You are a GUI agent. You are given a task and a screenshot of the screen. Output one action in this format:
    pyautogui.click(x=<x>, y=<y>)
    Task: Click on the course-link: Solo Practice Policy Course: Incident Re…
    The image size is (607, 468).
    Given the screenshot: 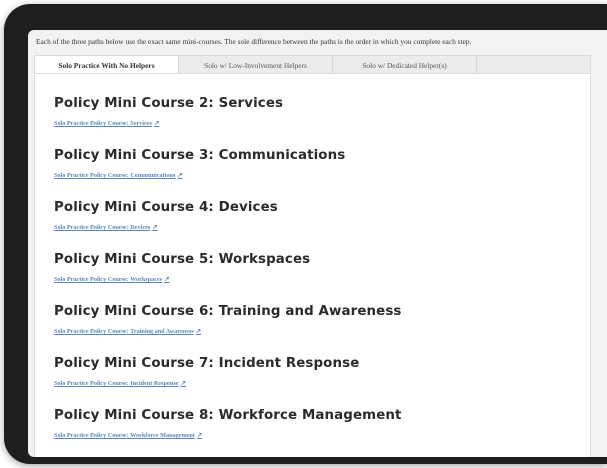 What is the action you would take?
    pyautogui.click(x=120, y=383)
    